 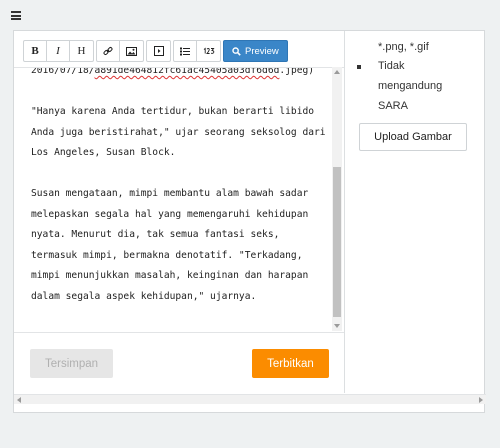 I want to click on rule-line: SARA, so click(x=393, y=106).